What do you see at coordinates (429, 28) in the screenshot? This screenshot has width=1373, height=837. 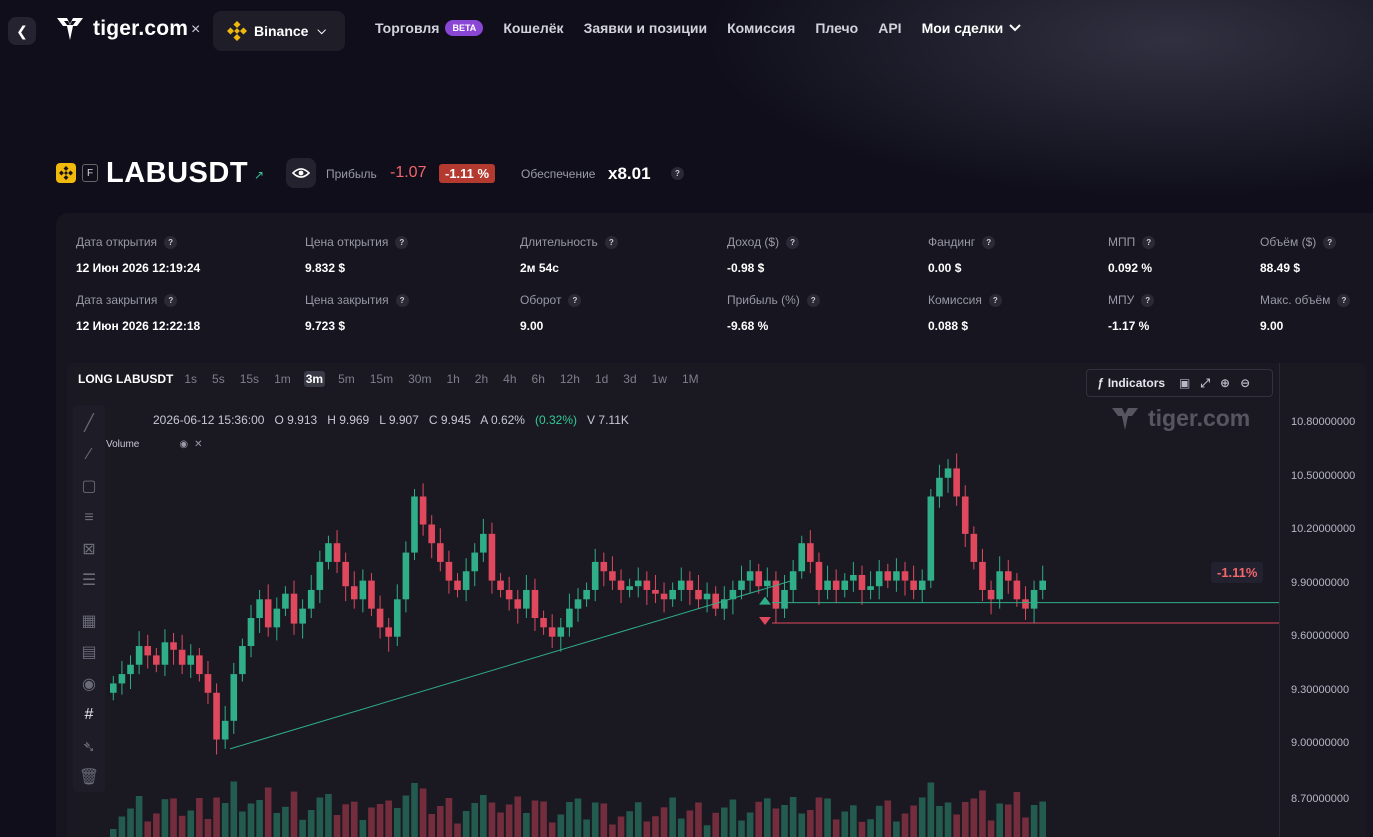 I see `nav-item-trading: Торговля BETA` at bounding box center [429, 28].